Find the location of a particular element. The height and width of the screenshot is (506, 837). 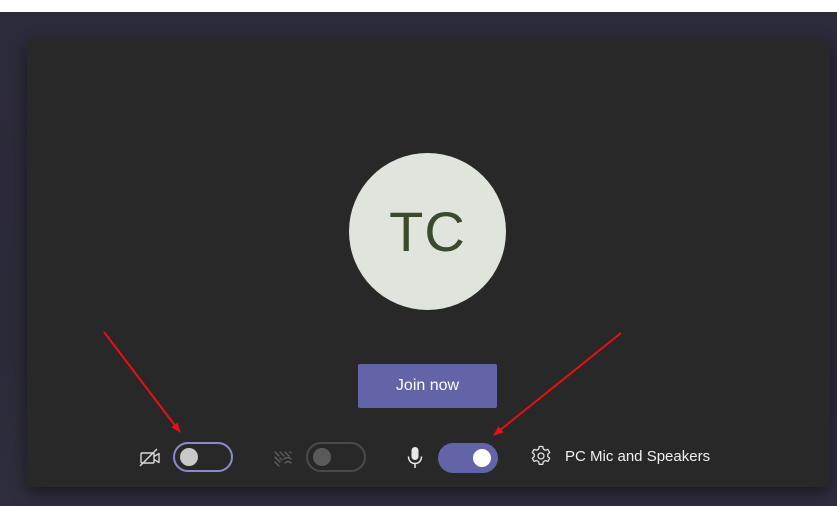

avatar-initials: TC is located at coordinates (427, 231).